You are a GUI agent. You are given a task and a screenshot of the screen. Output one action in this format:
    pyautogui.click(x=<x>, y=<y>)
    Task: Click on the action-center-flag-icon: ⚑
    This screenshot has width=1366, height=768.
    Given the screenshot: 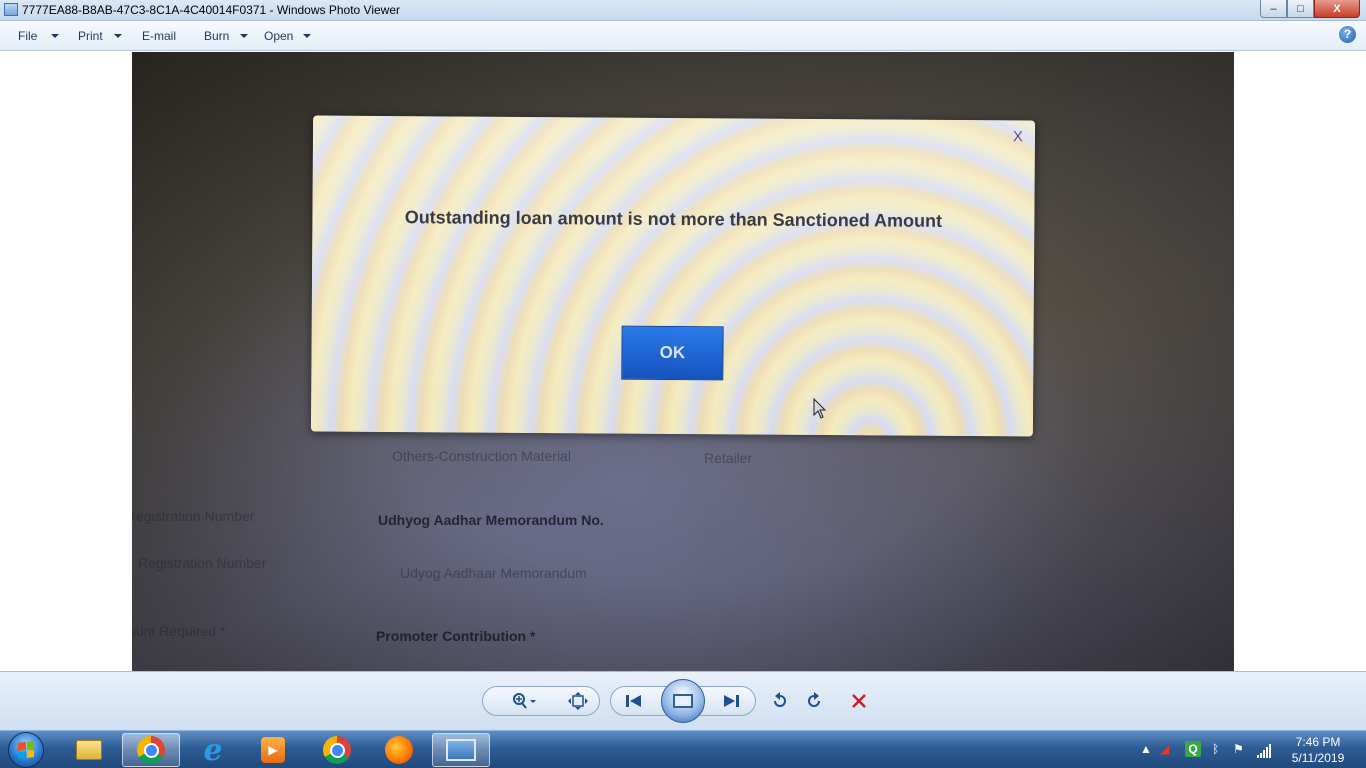 What is the action you would take?
    pyautogui.click(x=1238, y=749)
    